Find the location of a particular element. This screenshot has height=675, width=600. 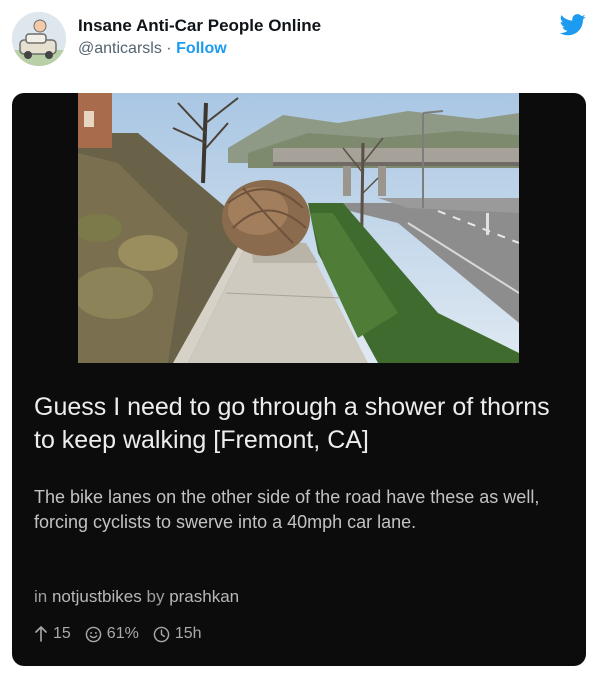

upvote-ratio: 61% is located at coordinates (122, 633).